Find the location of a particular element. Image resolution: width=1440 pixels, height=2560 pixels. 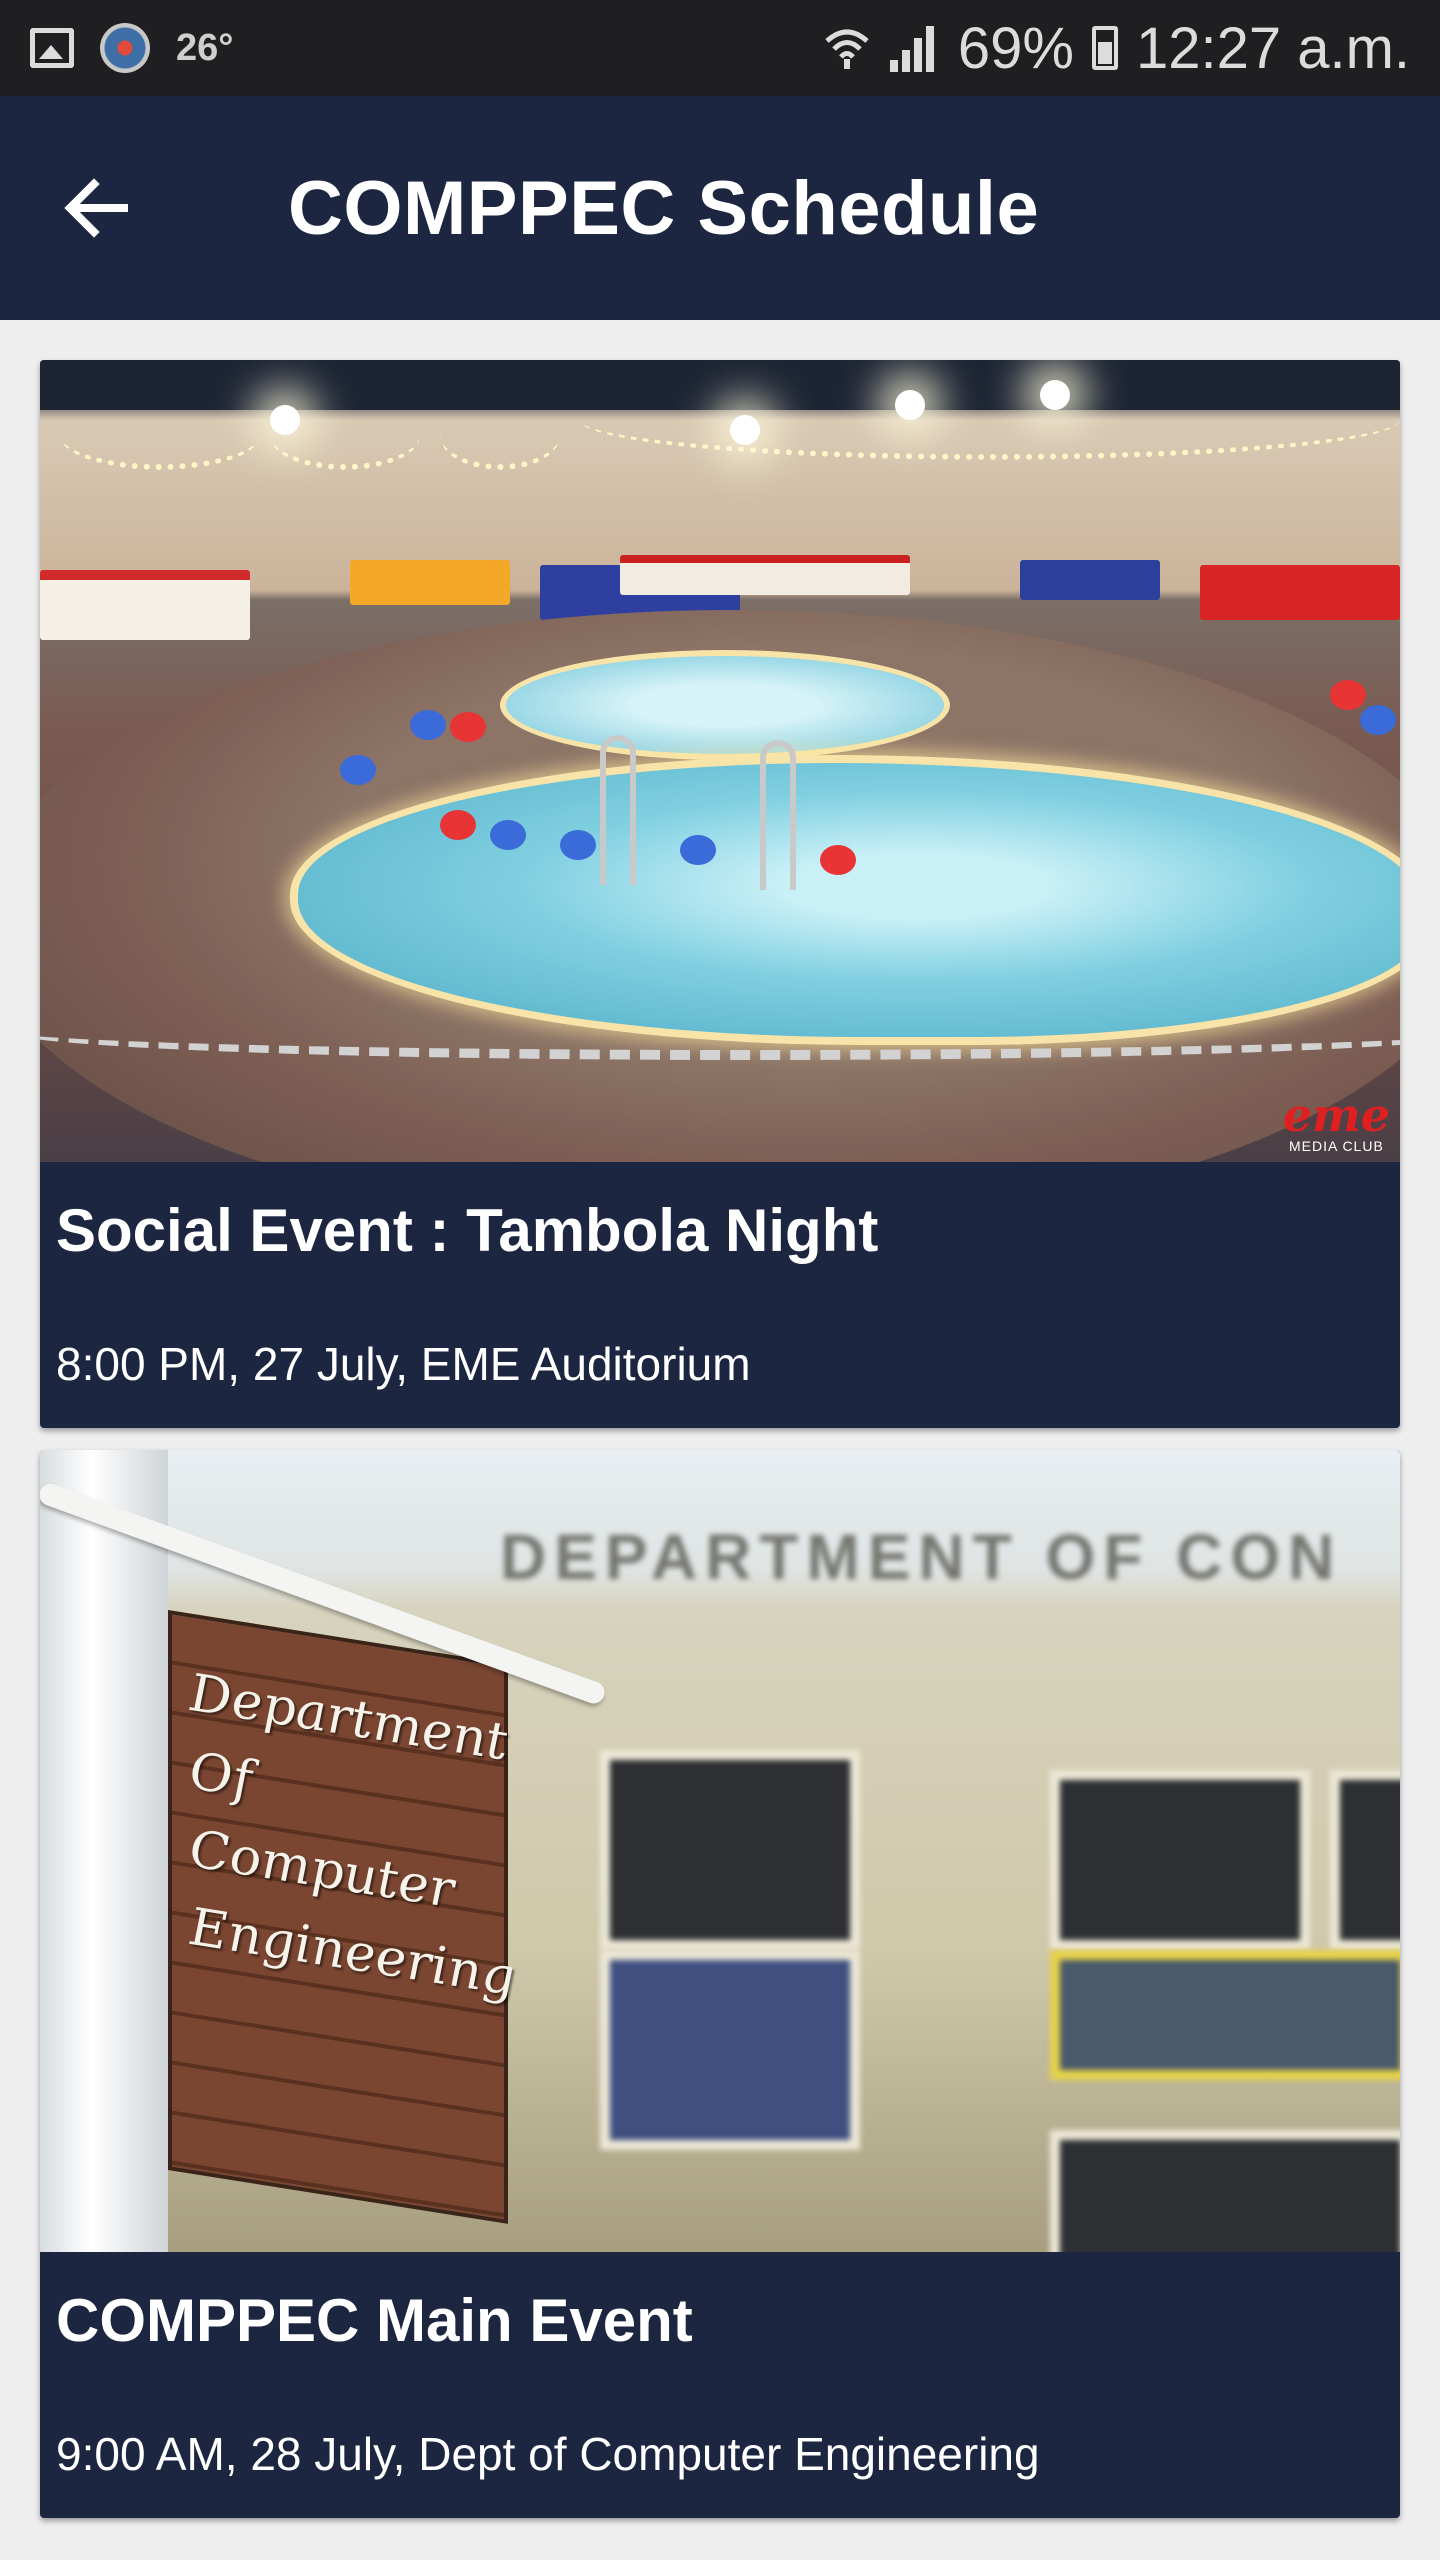

status-right-icons: 69% 12:27 a.m. is located at coordinates (1117, 48).